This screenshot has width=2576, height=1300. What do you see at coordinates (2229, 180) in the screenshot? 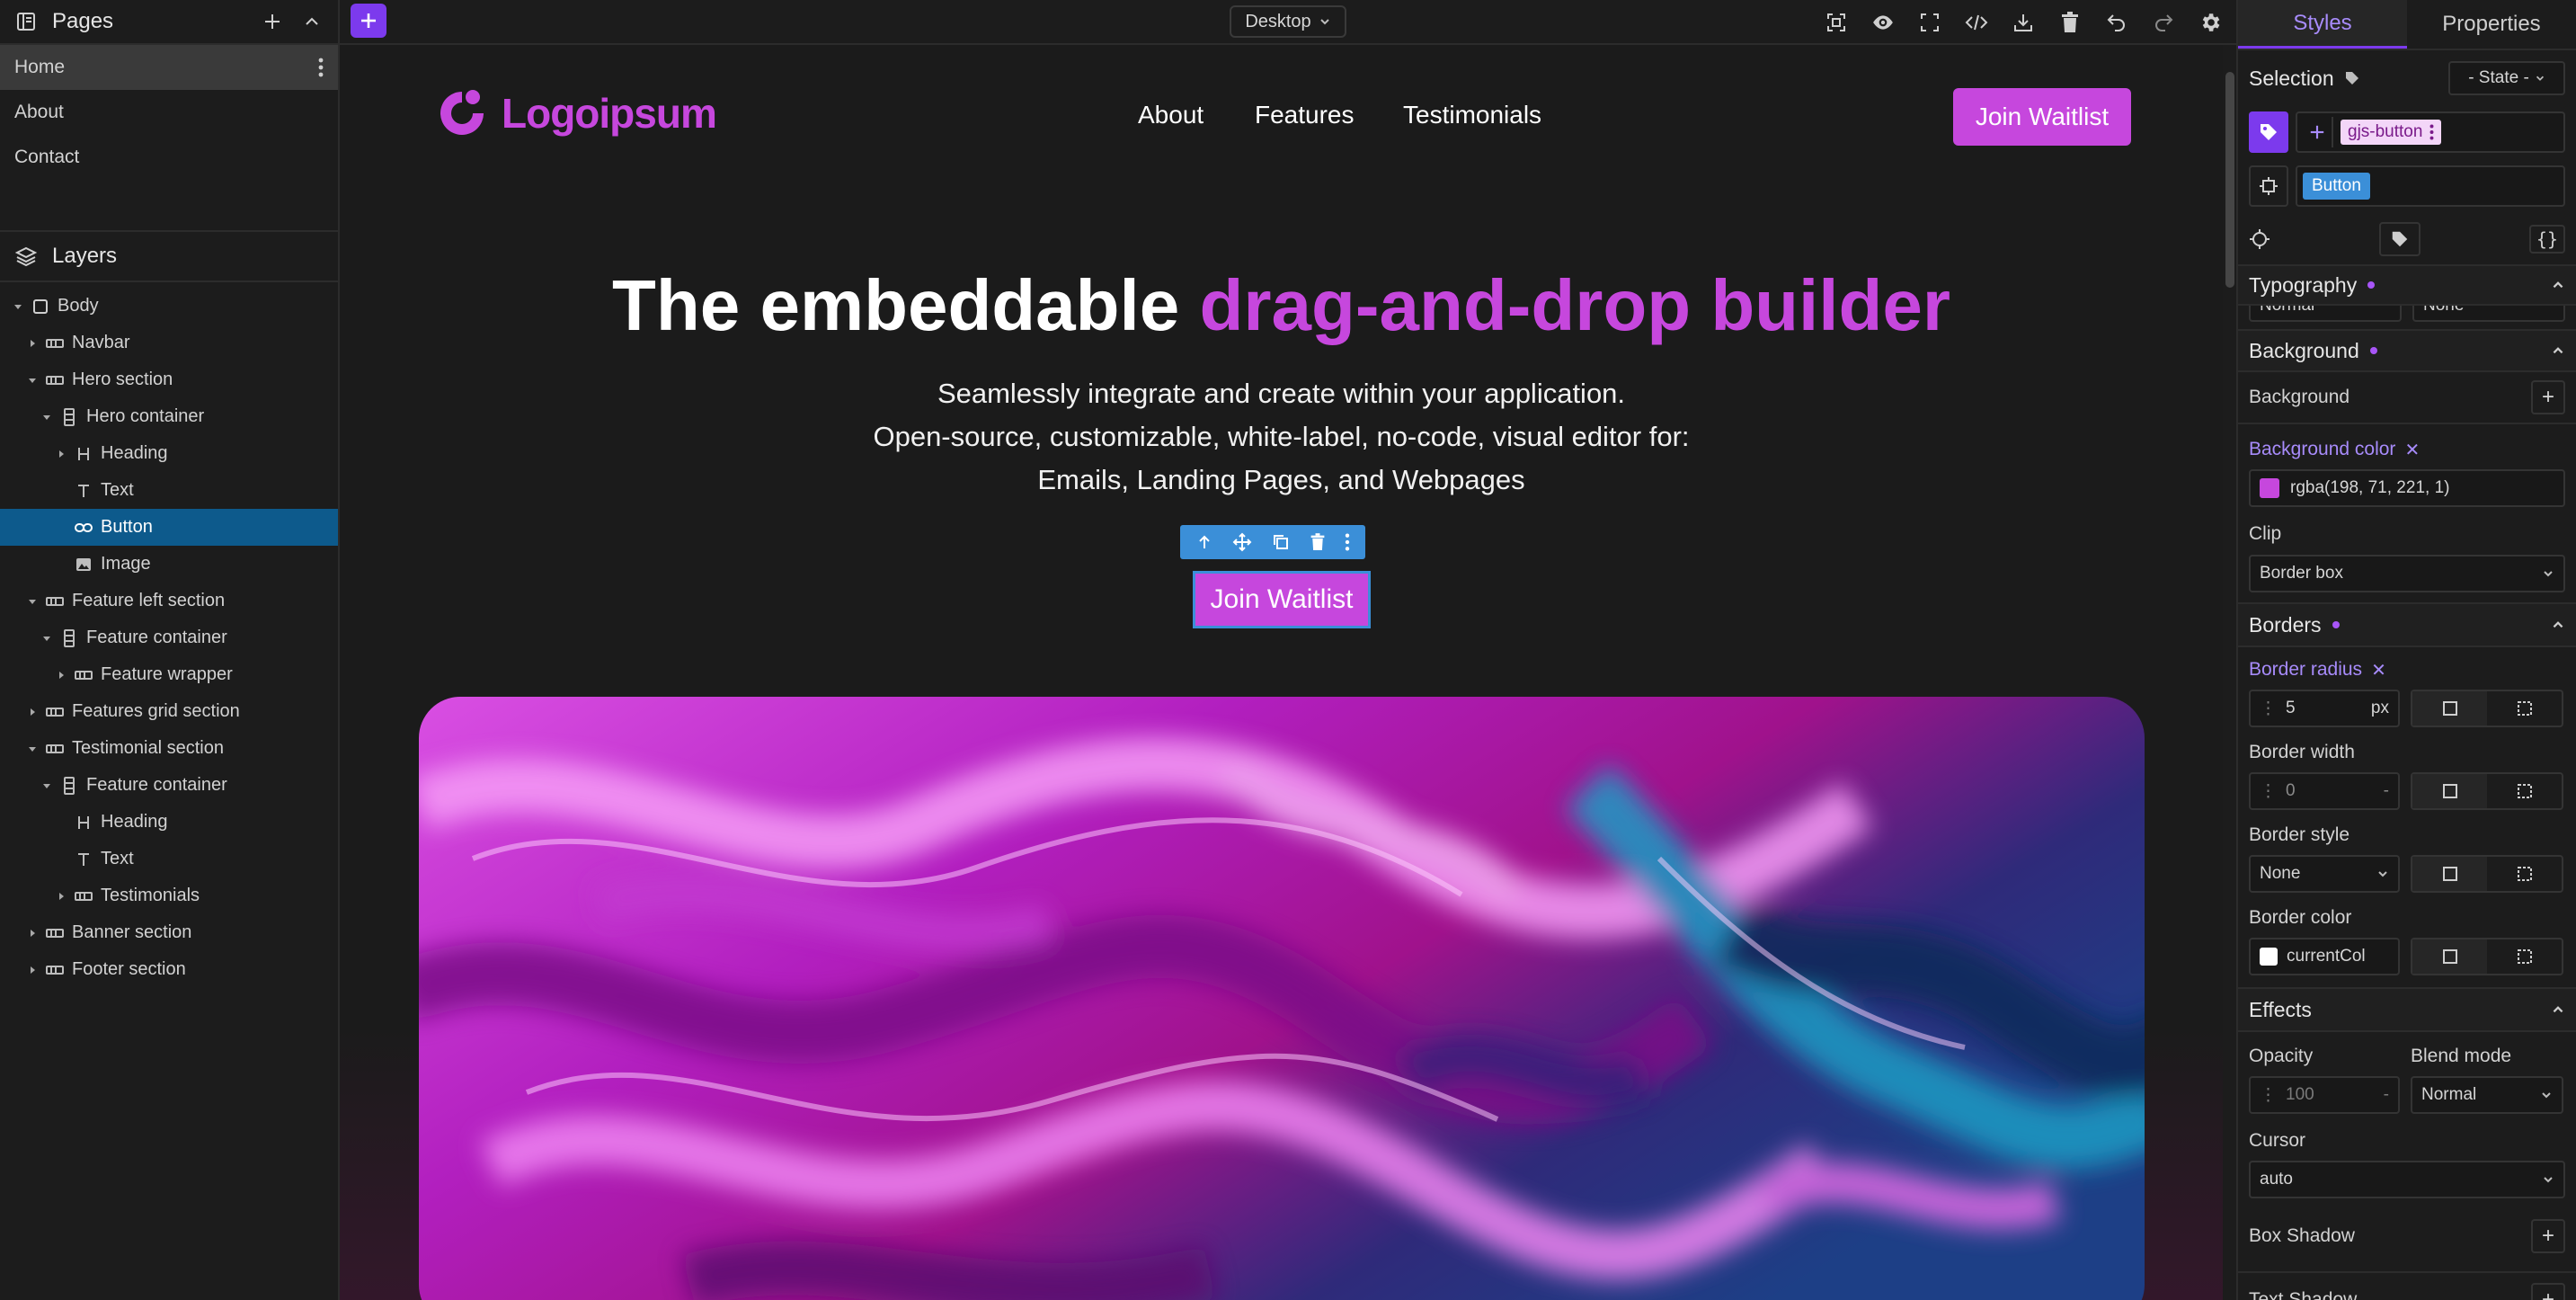
I see `canvas-scrollbar-thumb` at bounding box center [2229, 180].